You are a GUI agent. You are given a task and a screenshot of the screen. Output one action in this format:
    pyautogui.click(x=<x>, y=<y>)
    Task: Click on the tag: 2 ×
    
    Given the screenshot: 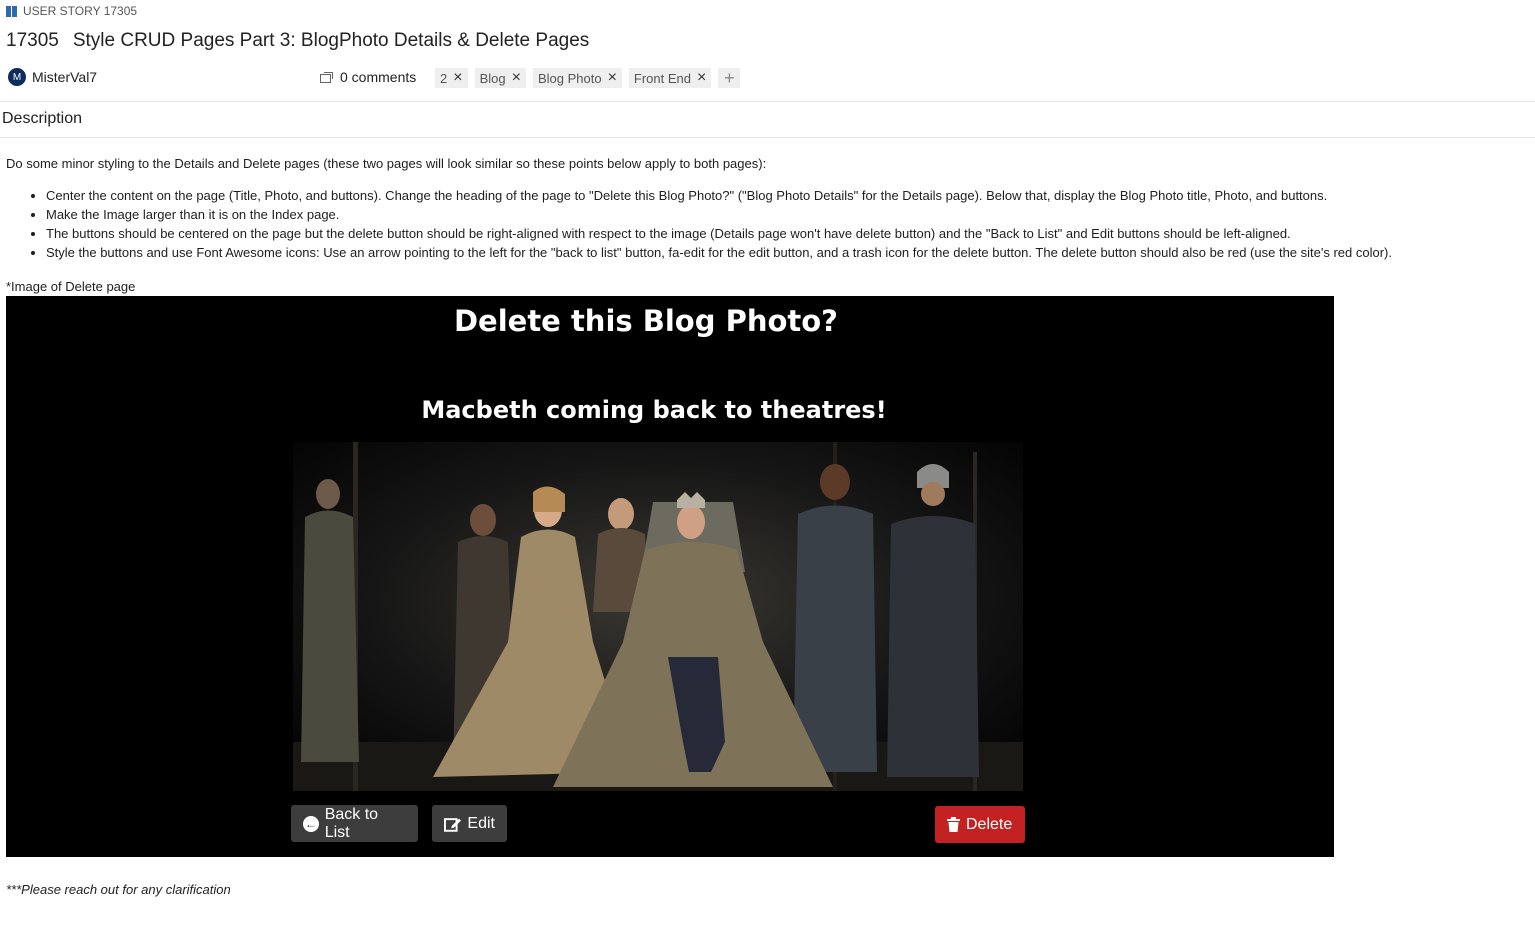 What is the action you would take?
    pyautogui.click(x=451, y=78)
    